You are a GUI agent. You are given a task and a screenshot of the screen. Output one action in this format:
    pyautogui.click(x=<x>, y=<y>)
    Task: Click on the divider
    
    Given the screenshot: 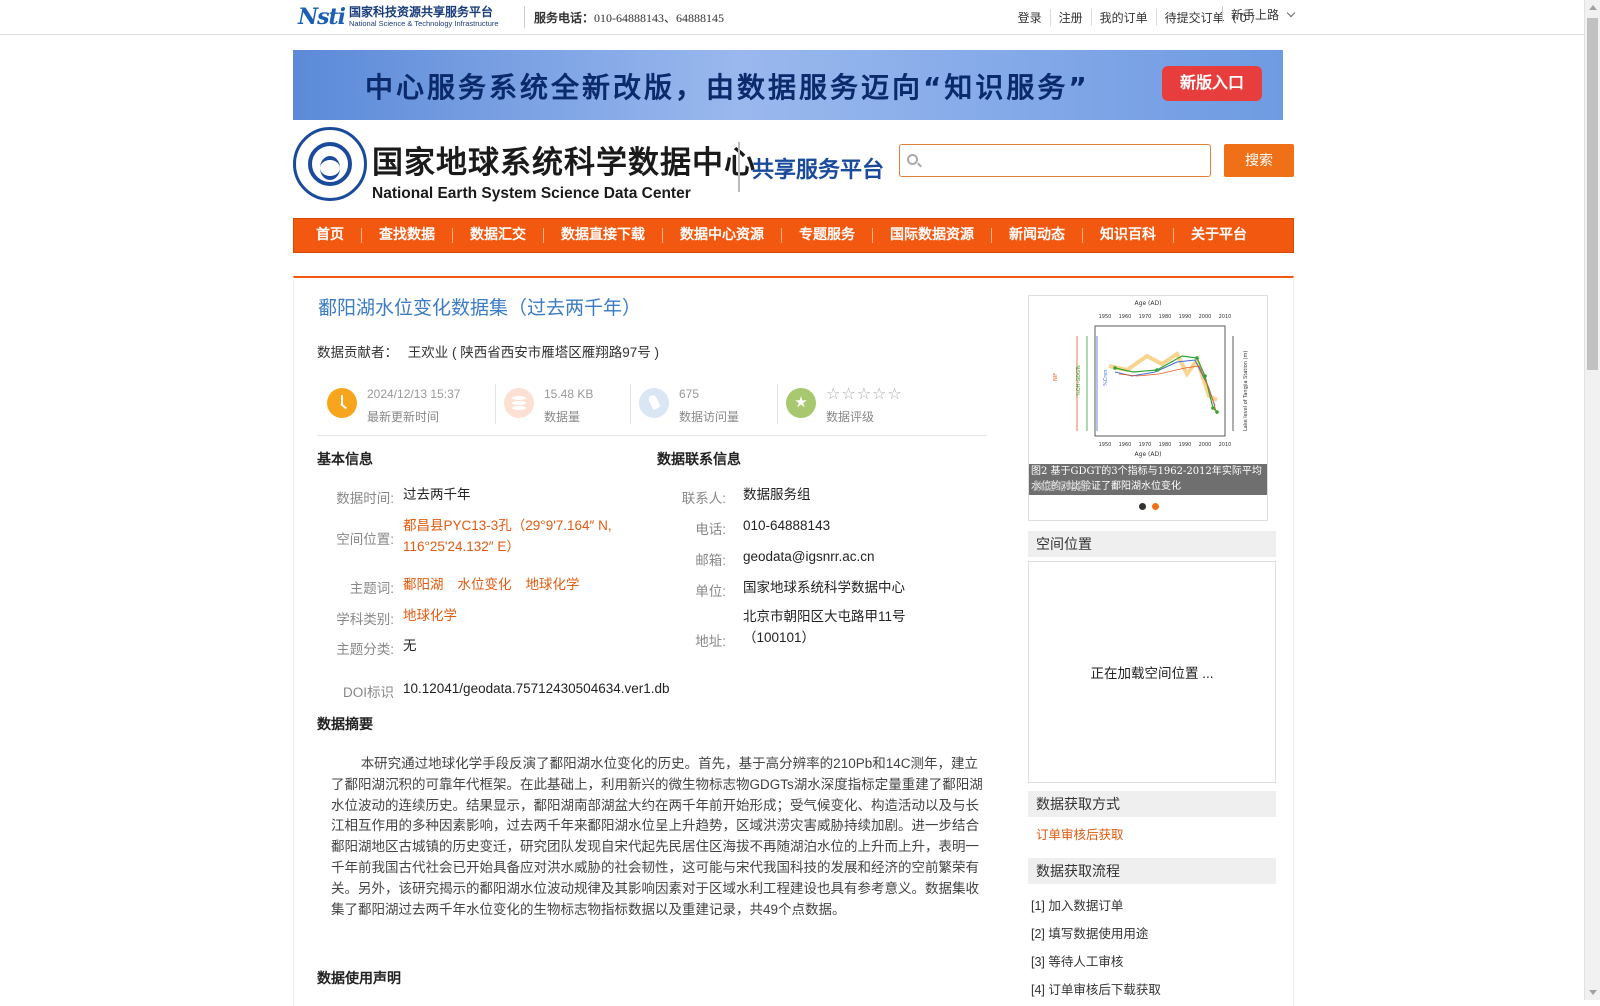 What is the action you would take?
    pyautogui.click(x=739, y=167)
    